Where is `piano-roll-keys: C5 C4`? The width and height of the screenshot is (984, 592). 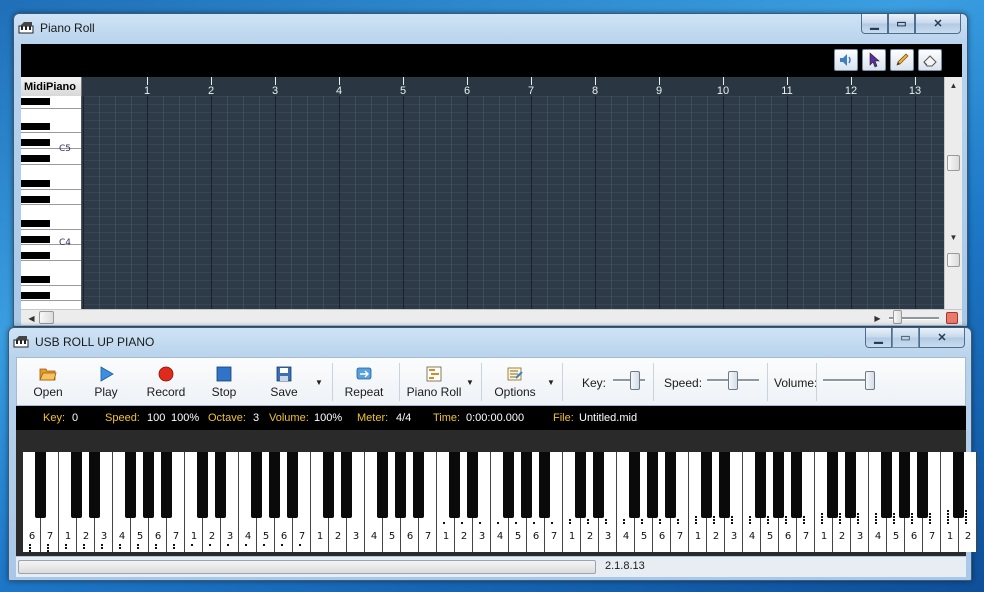
piano-roll-keys: C5 C4 is located at coordinates (51, 202).